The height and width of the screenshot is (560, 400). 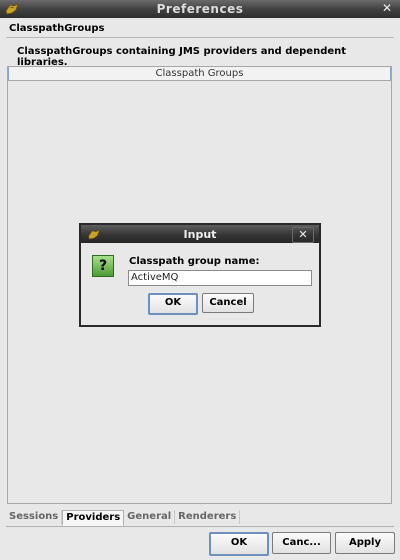 I want to click on preferences-tabs: Sessions Providers General Renderers, so click(x=200, y=518).